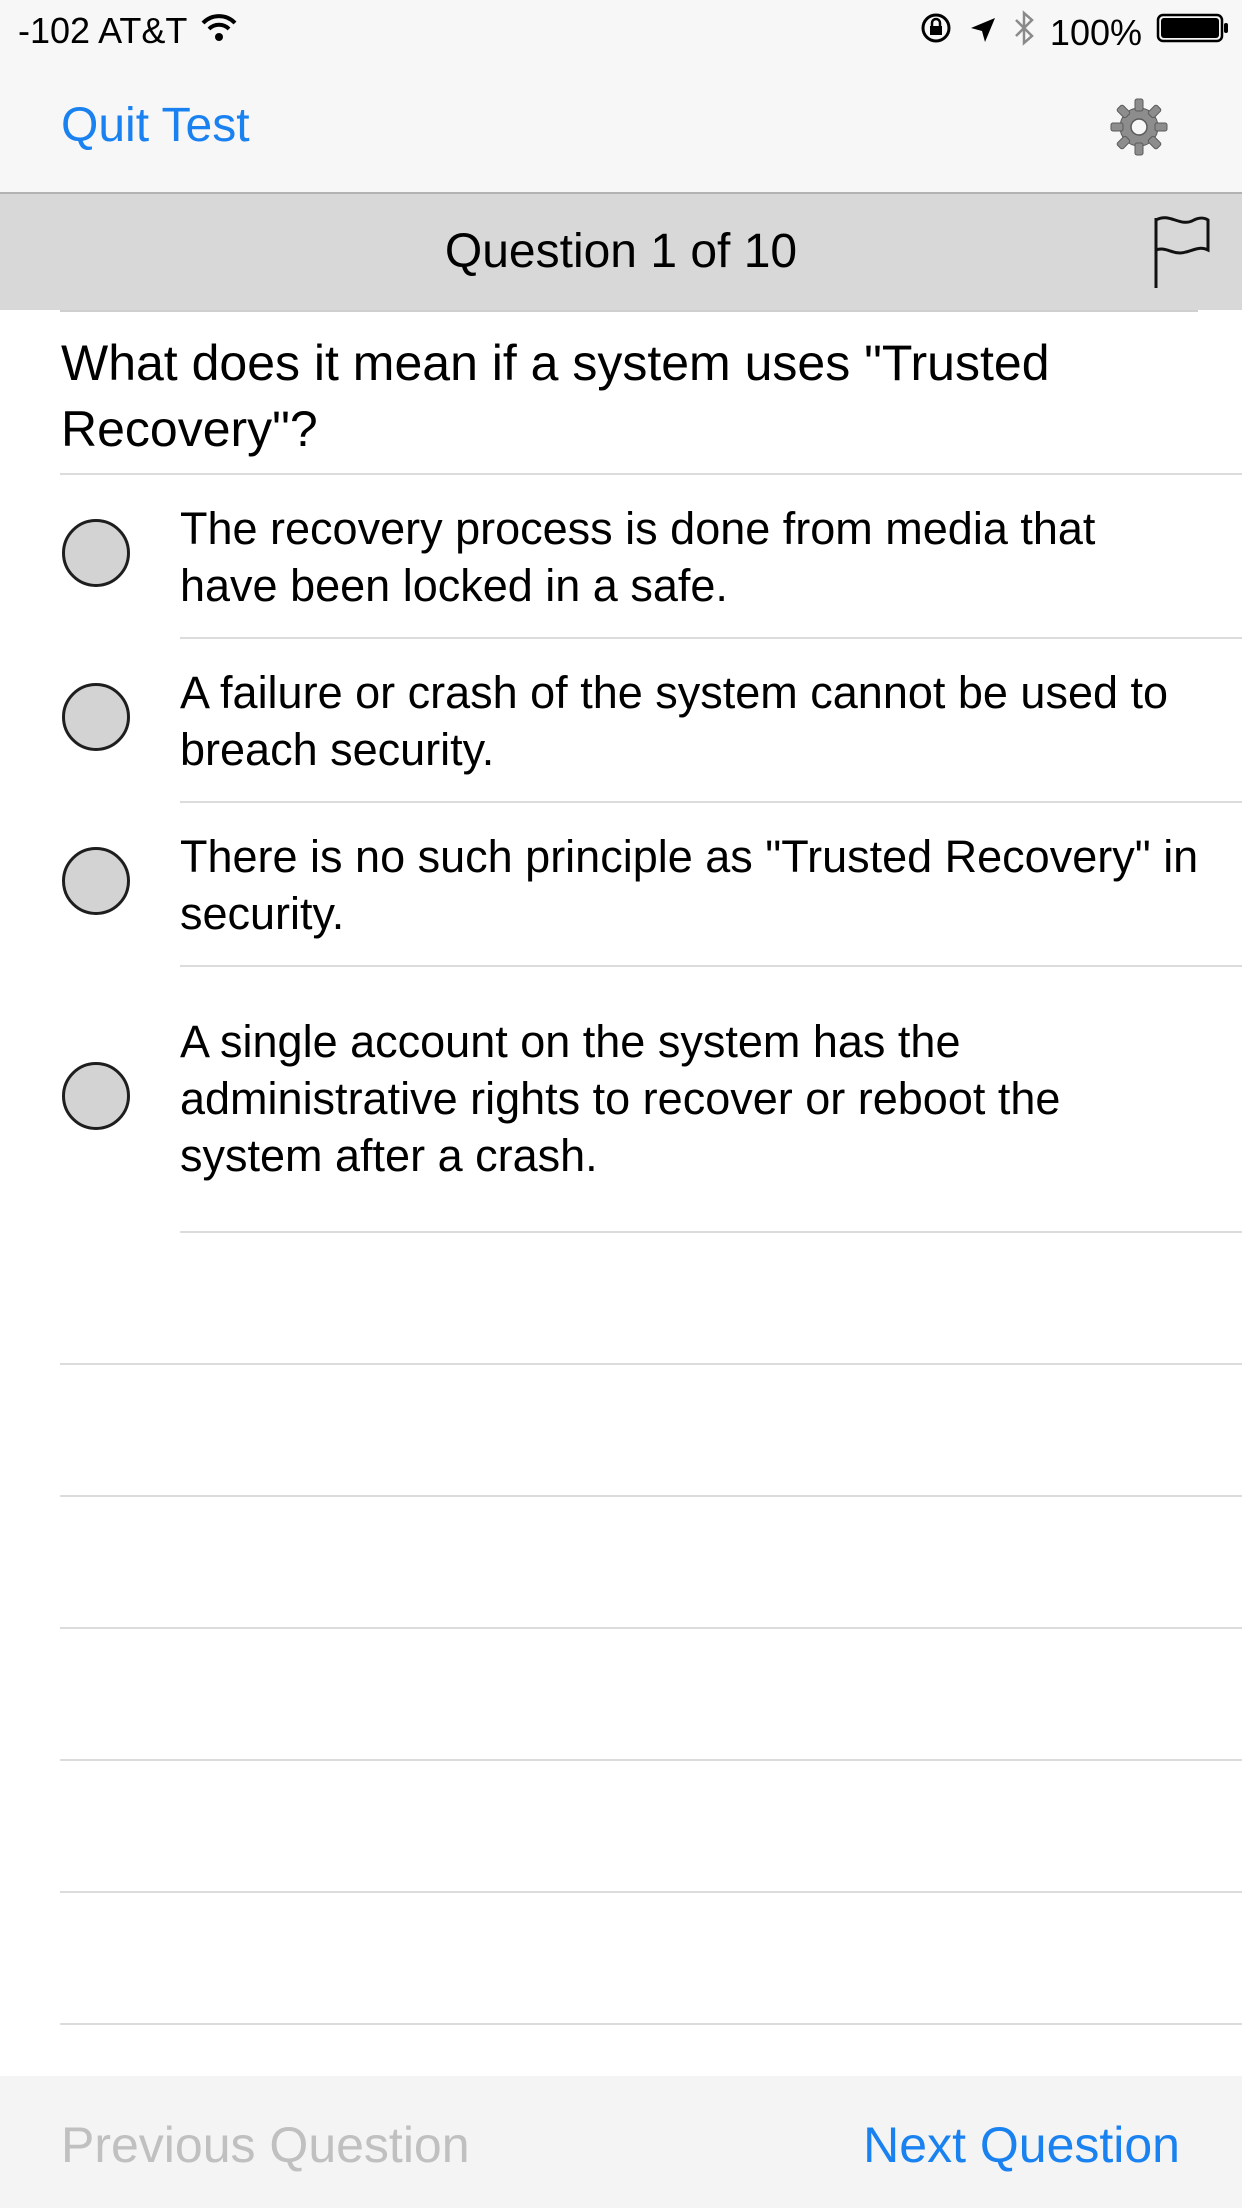 The image size is (1242, 2208). Describe the element at coordinates (155, 125) in the screenshot. I see `quit-test-button: Quit Test` at that location.